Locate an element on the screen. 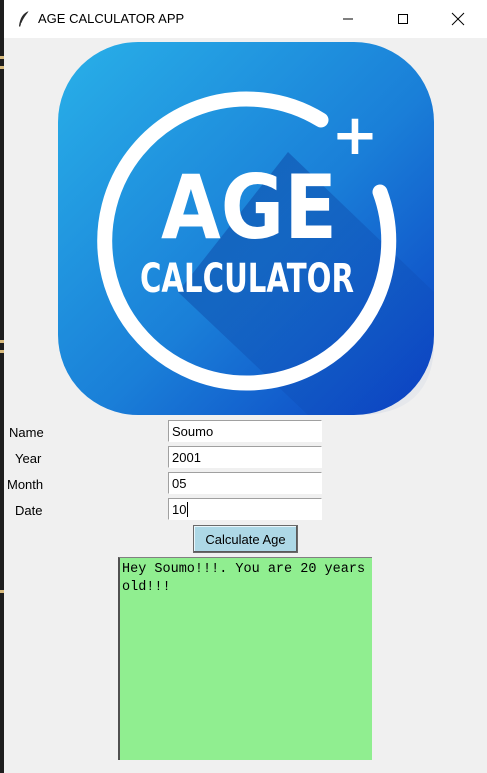  name-label: Name is located at coordinates (26, 432).